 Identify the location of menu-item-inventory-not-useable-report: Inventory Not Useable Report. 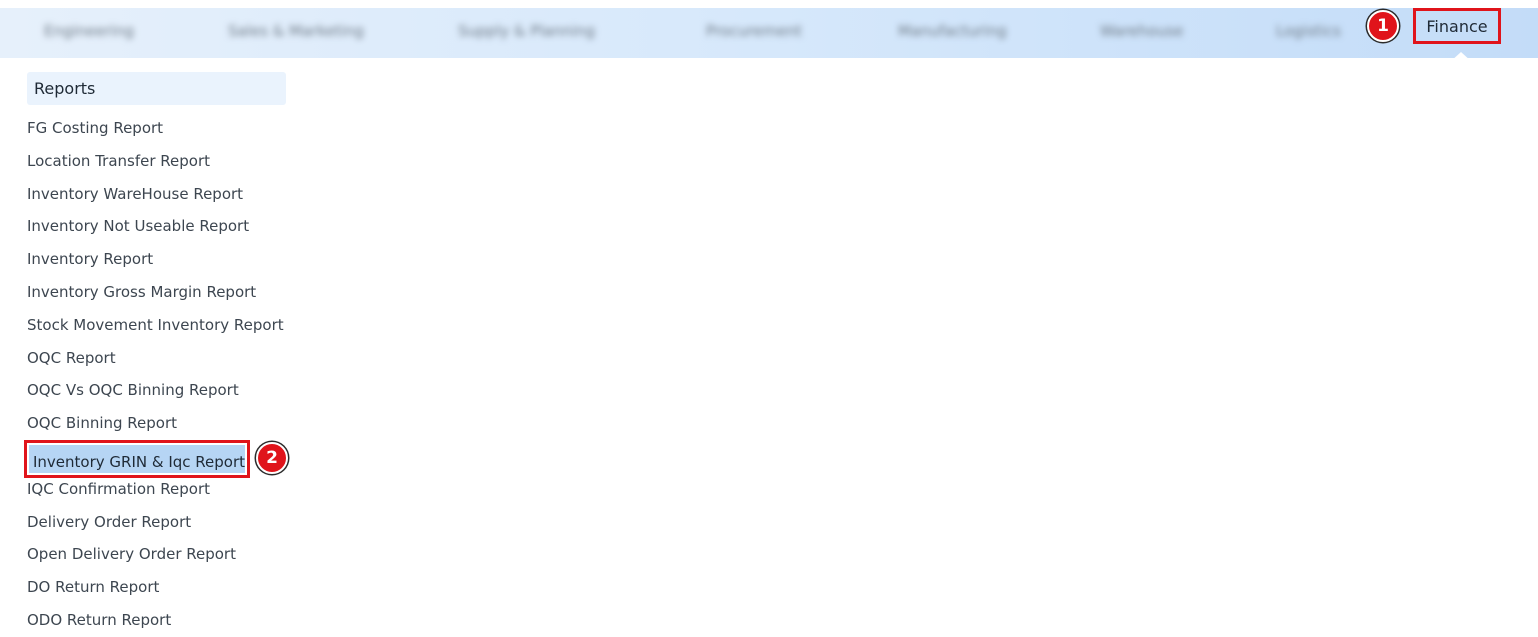
(155, 226).